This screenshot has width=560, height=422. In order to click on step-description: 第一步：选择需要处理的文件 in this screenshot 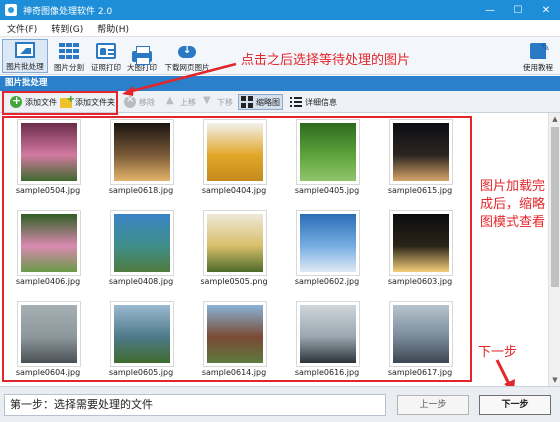, I will do `click(195, 405)`.